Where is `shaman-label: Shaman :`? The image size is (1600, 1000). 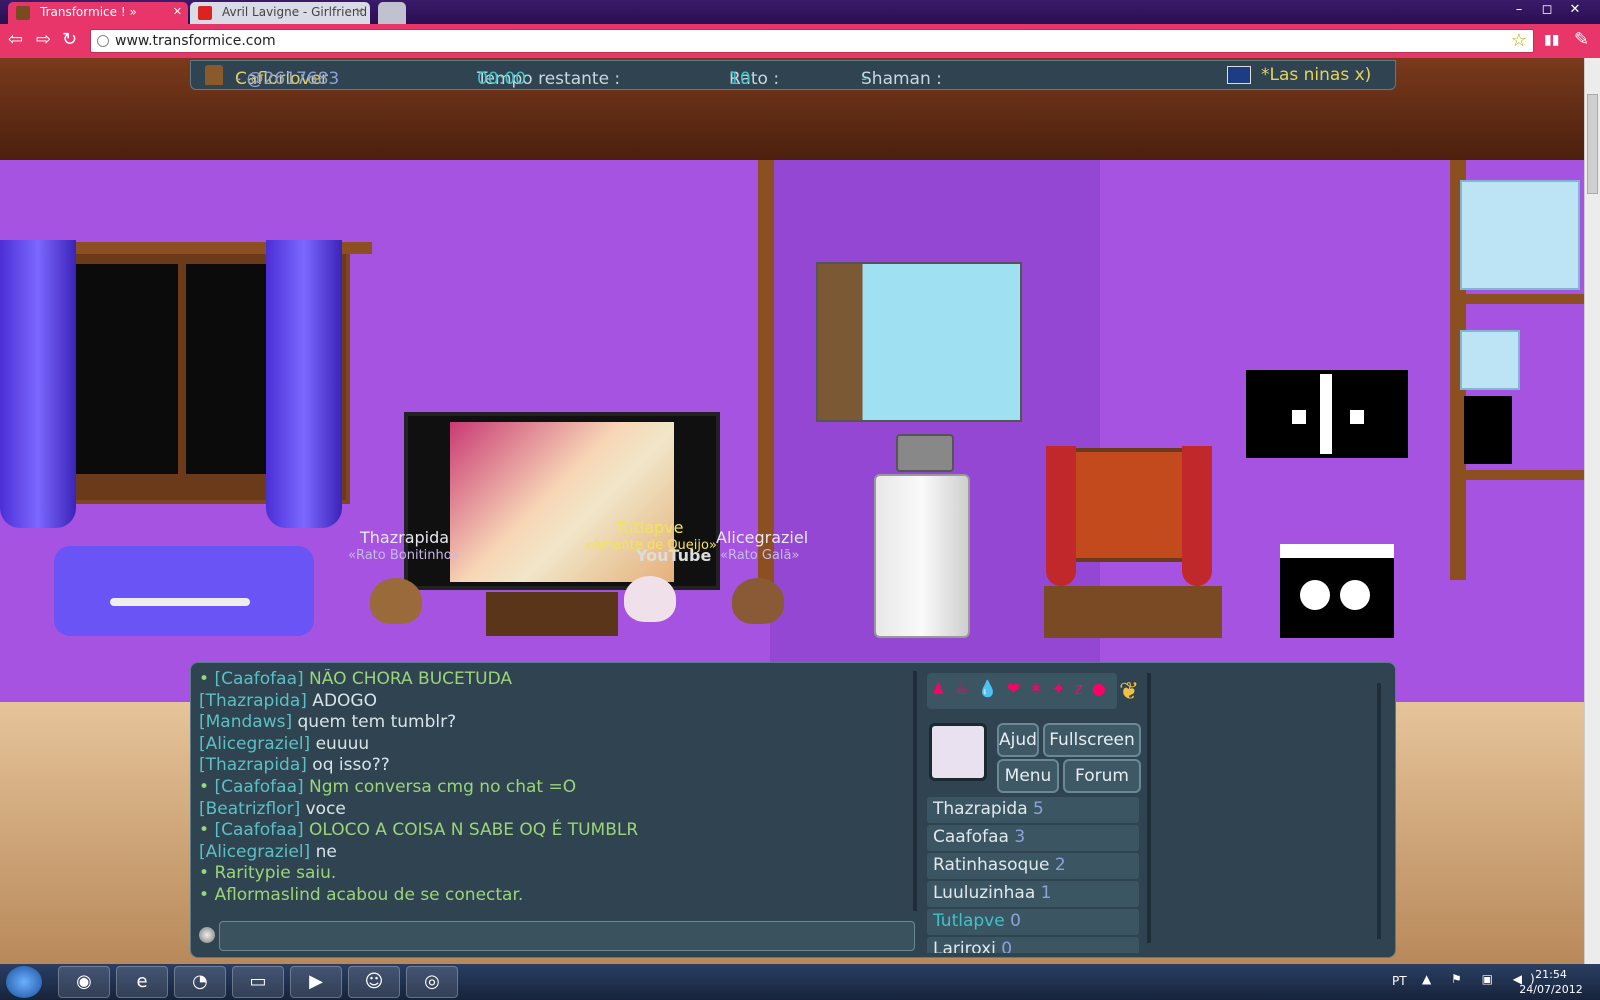 shaman-label: Shaman : is located at coordinates (901, 79).